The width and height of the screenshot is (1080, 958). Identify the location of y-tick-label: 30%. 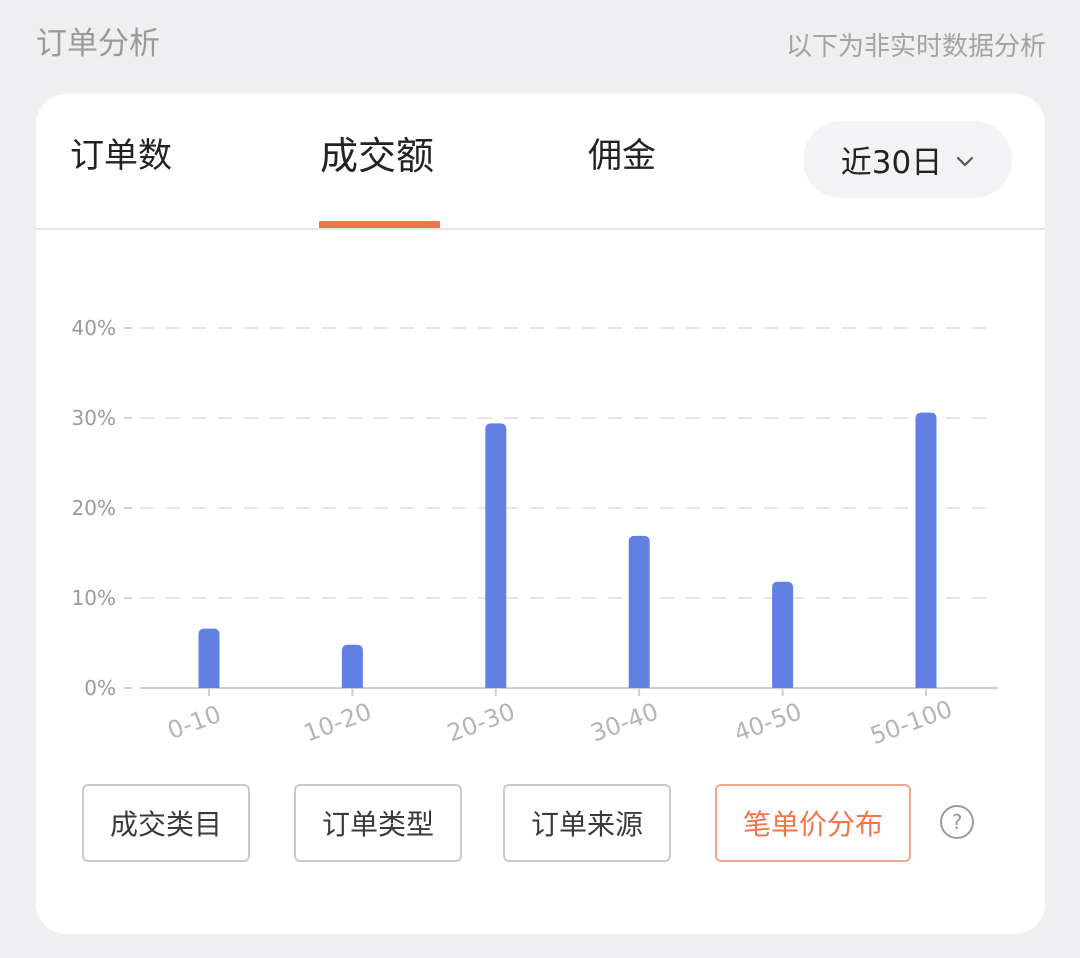
(94, 418).